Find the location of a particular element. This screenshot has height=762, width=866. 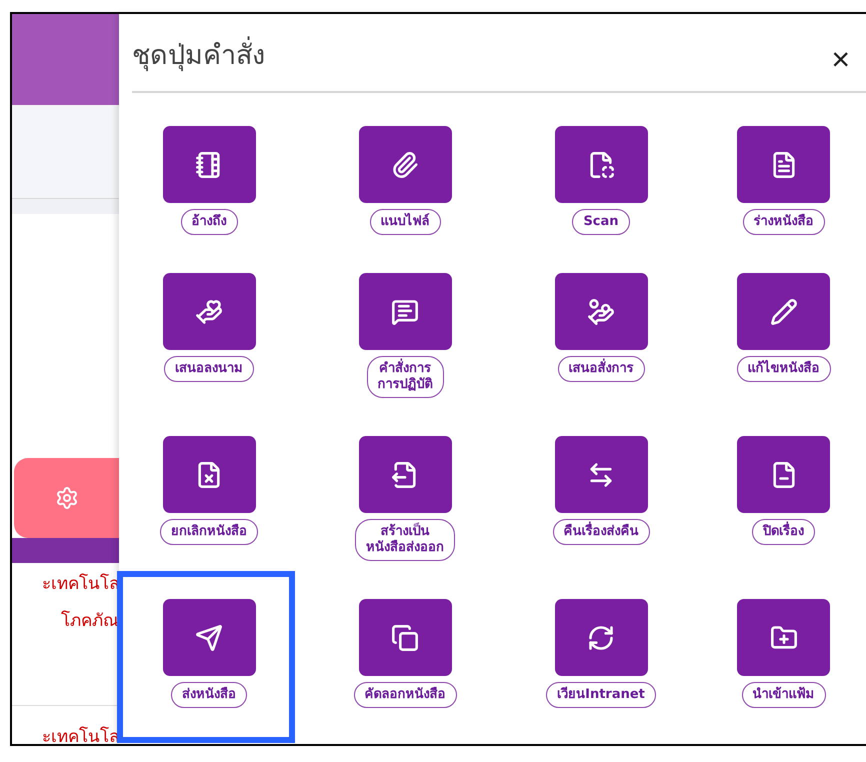

settings-icon is located at coordinates (66, 498).